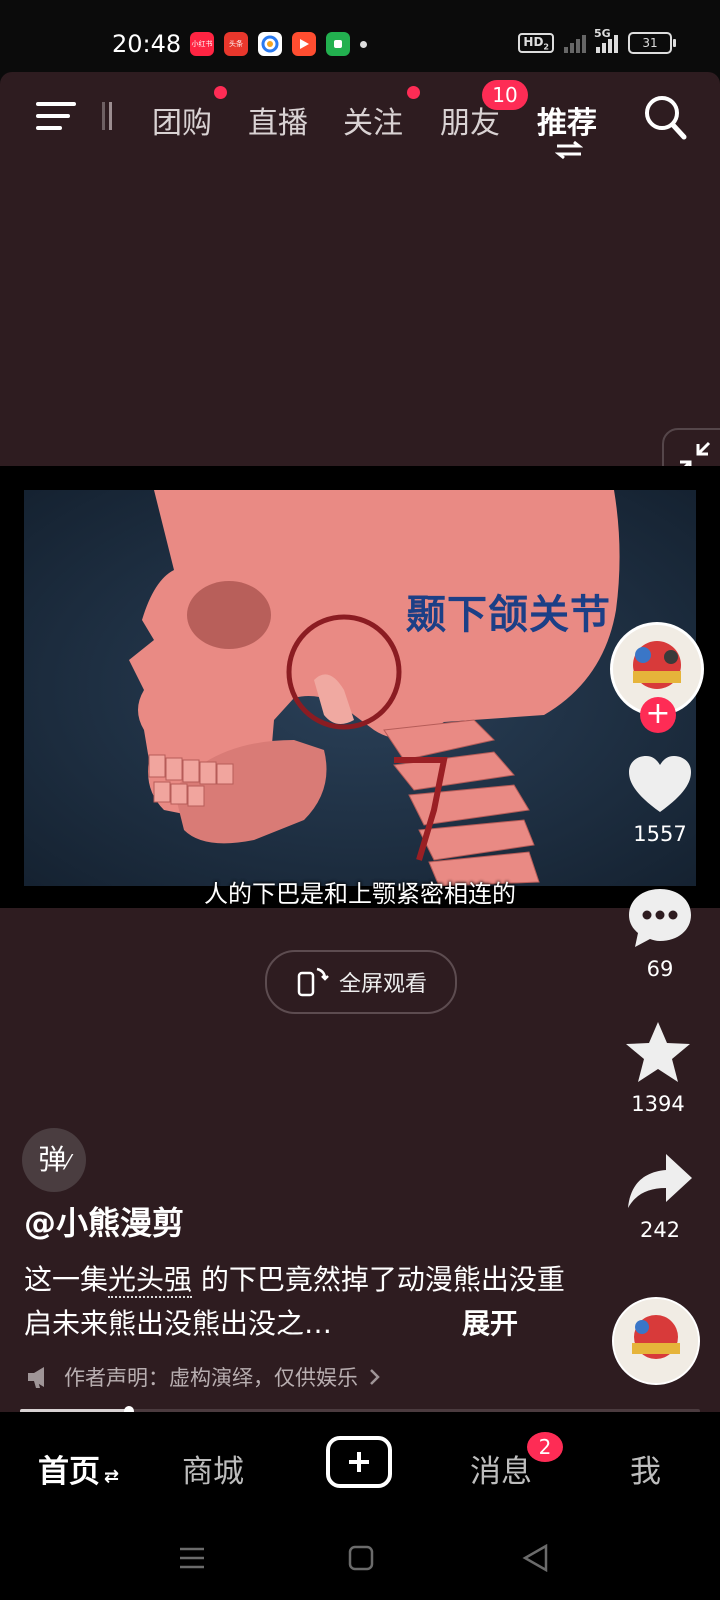 The width and height of the screenshot is (720, 1600). I want to click on comment-button: 69, so click(660, 934).